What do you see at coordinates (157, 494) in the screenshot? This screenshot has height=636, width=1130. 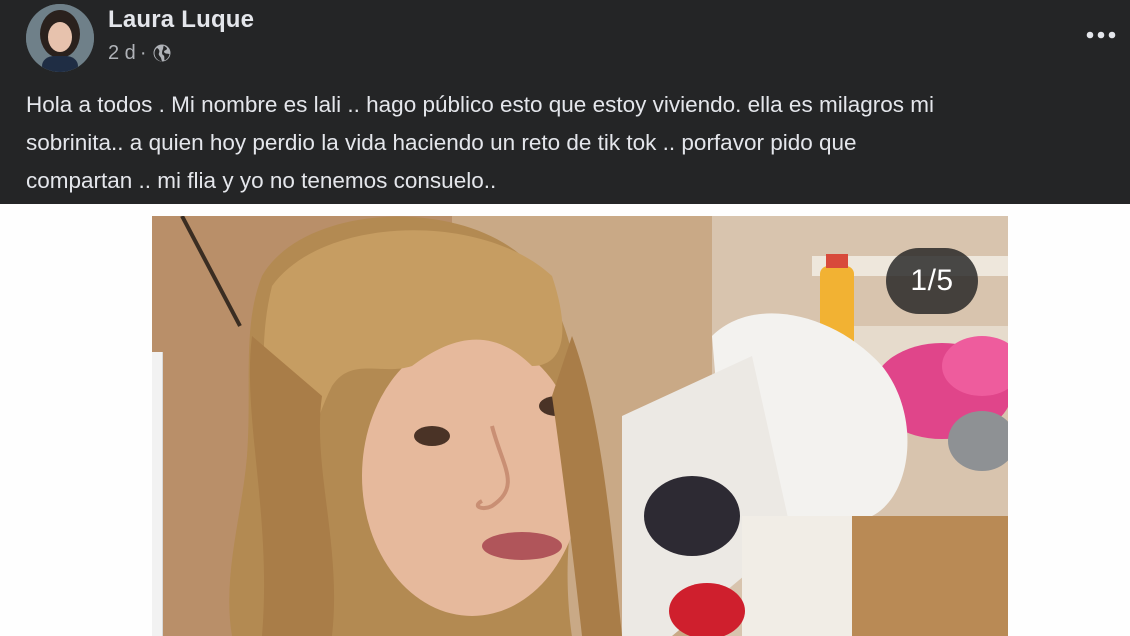 I see `previous-item-edge` at bounding box center [157, 494].